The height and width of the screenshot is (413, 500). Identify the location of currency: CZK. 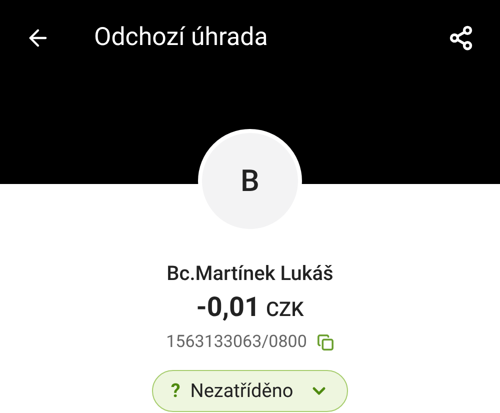
(285, 309).